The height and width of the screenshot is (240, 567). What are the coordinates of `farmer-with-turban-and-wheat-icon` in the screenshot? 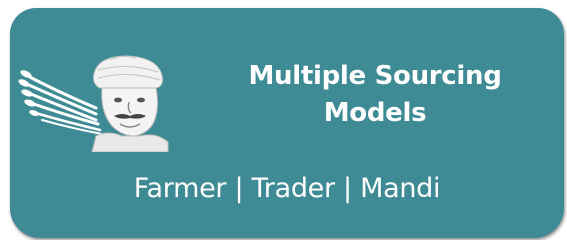 It's located at (93, 103).